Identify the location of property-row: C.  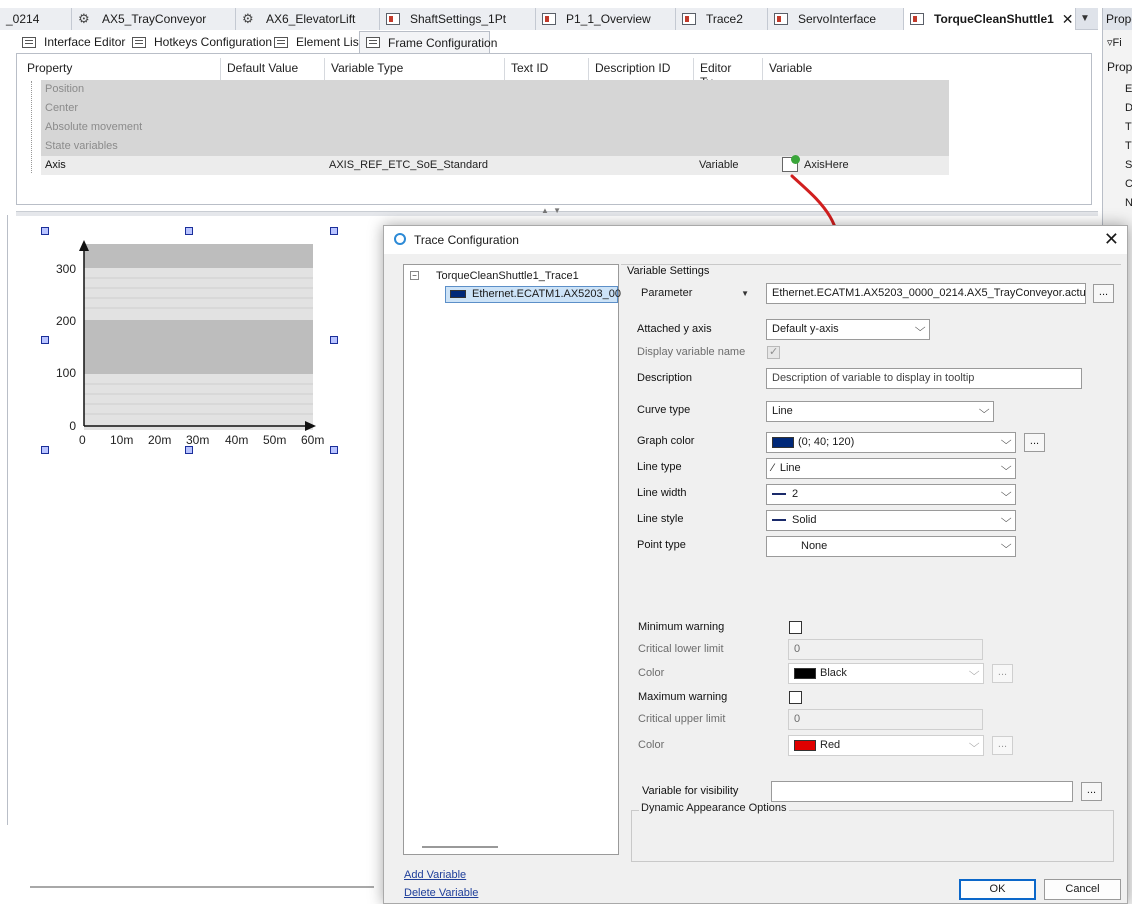
(1128, 184).